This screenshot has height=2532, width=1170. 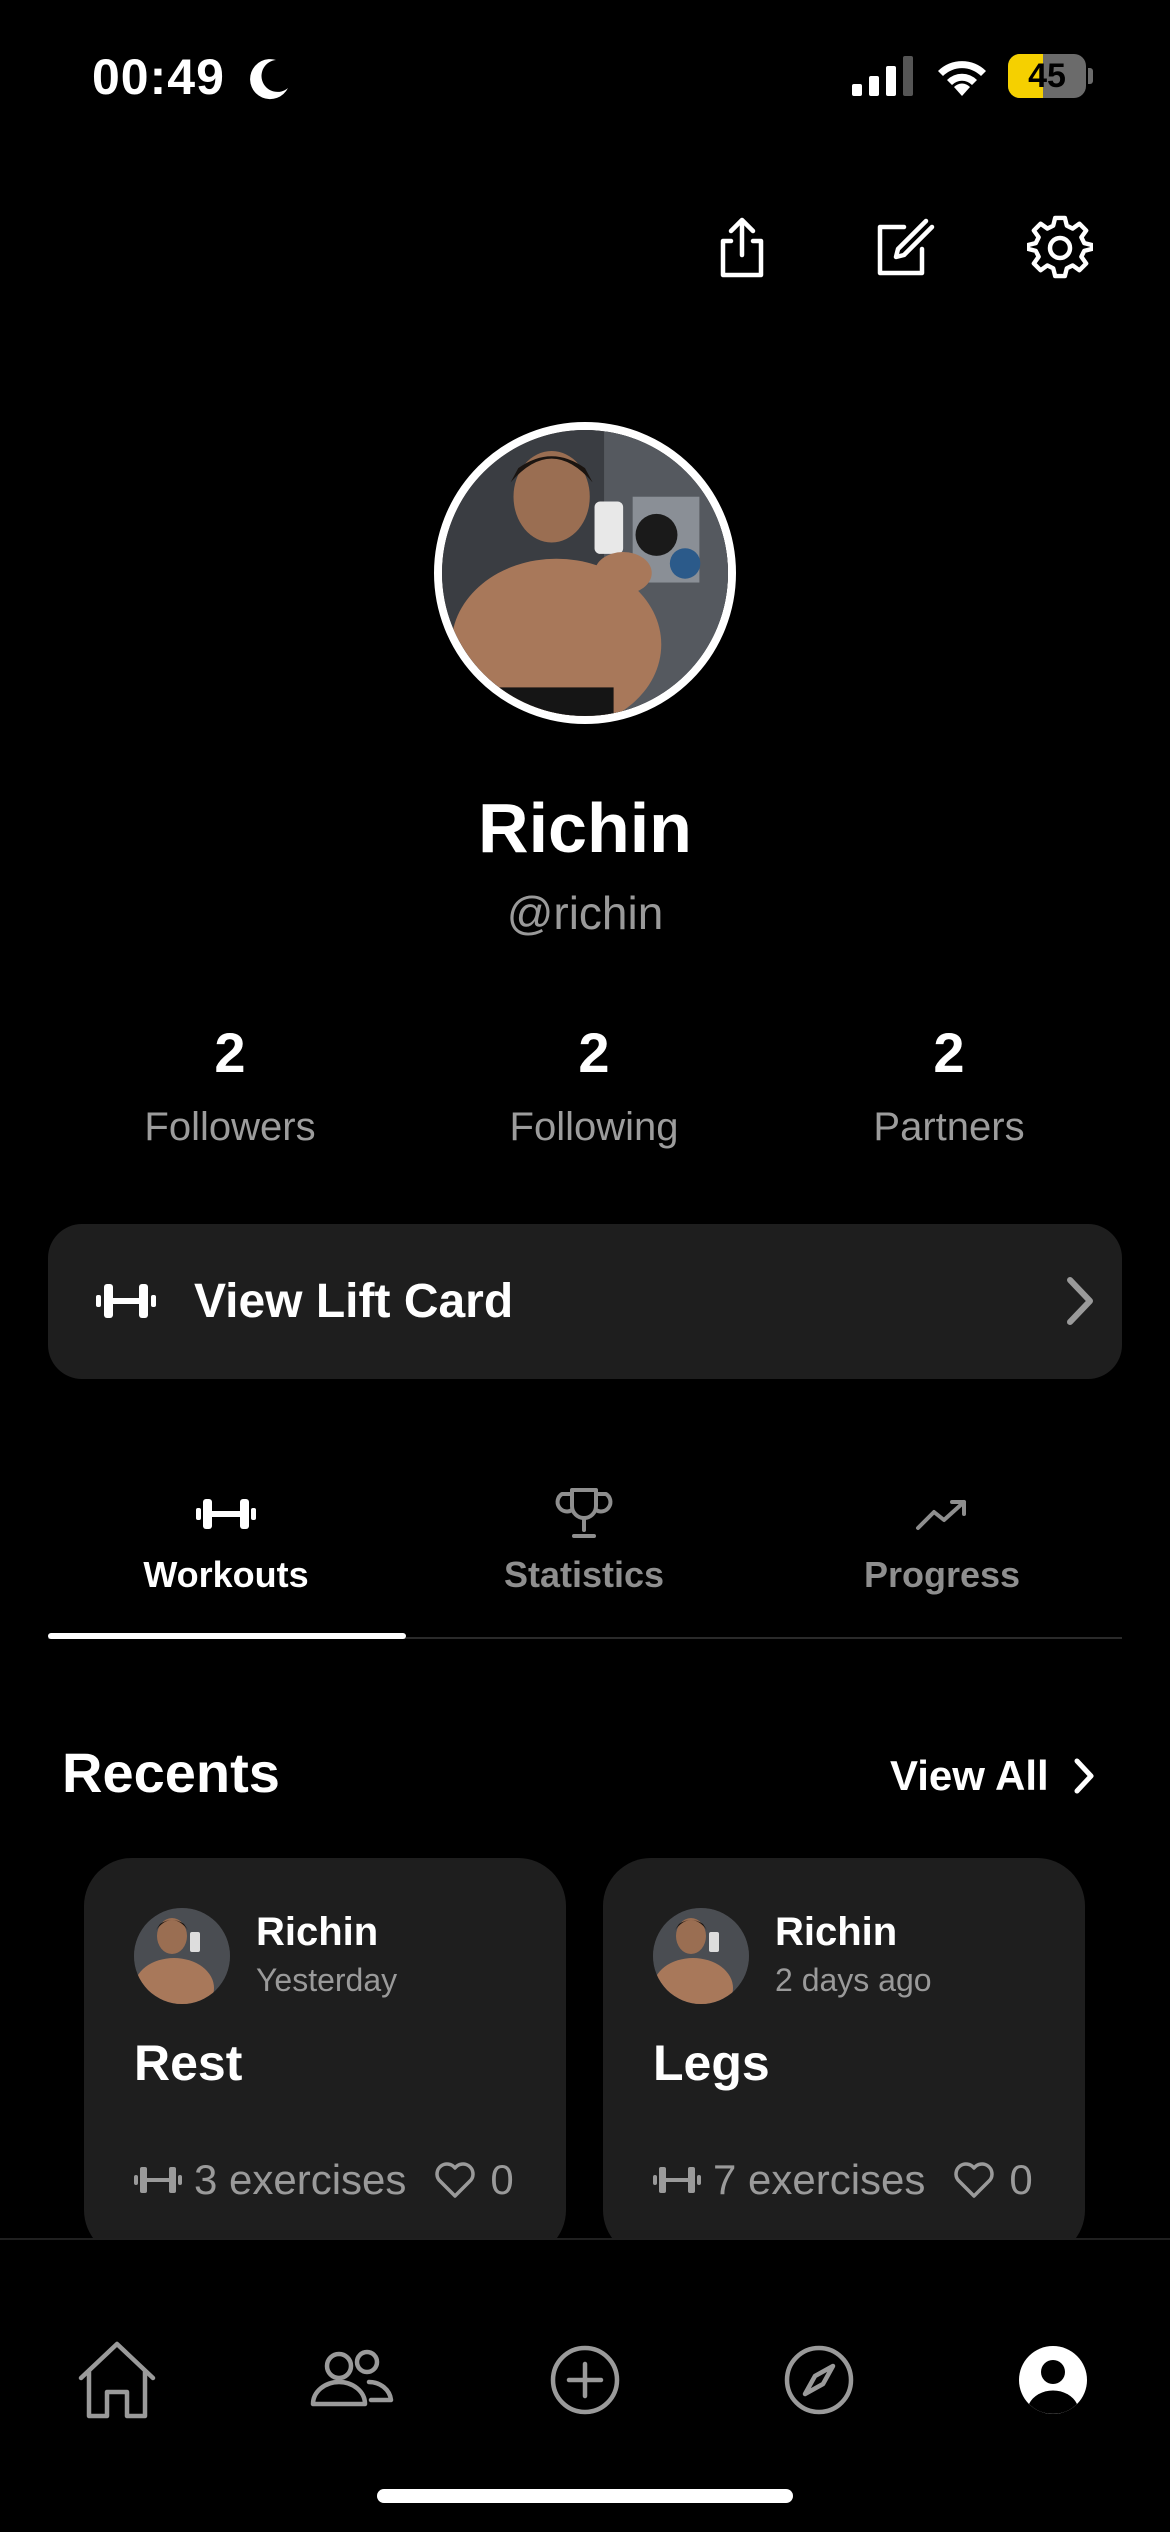 I want to click on status-bar: 00:49 45, so click(x=585, y=75).